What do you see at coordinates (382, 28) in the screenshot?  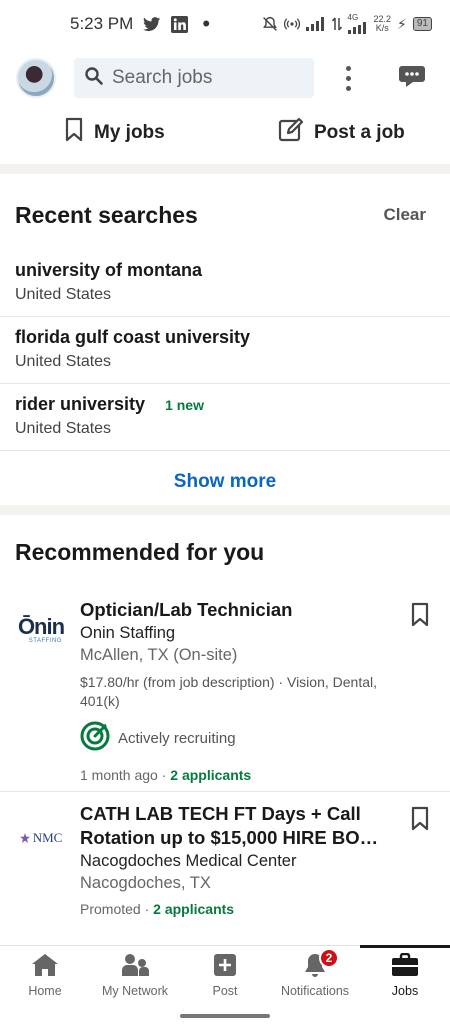 I see `net-speed-unit: K/s` at bounding box center [382, 28].